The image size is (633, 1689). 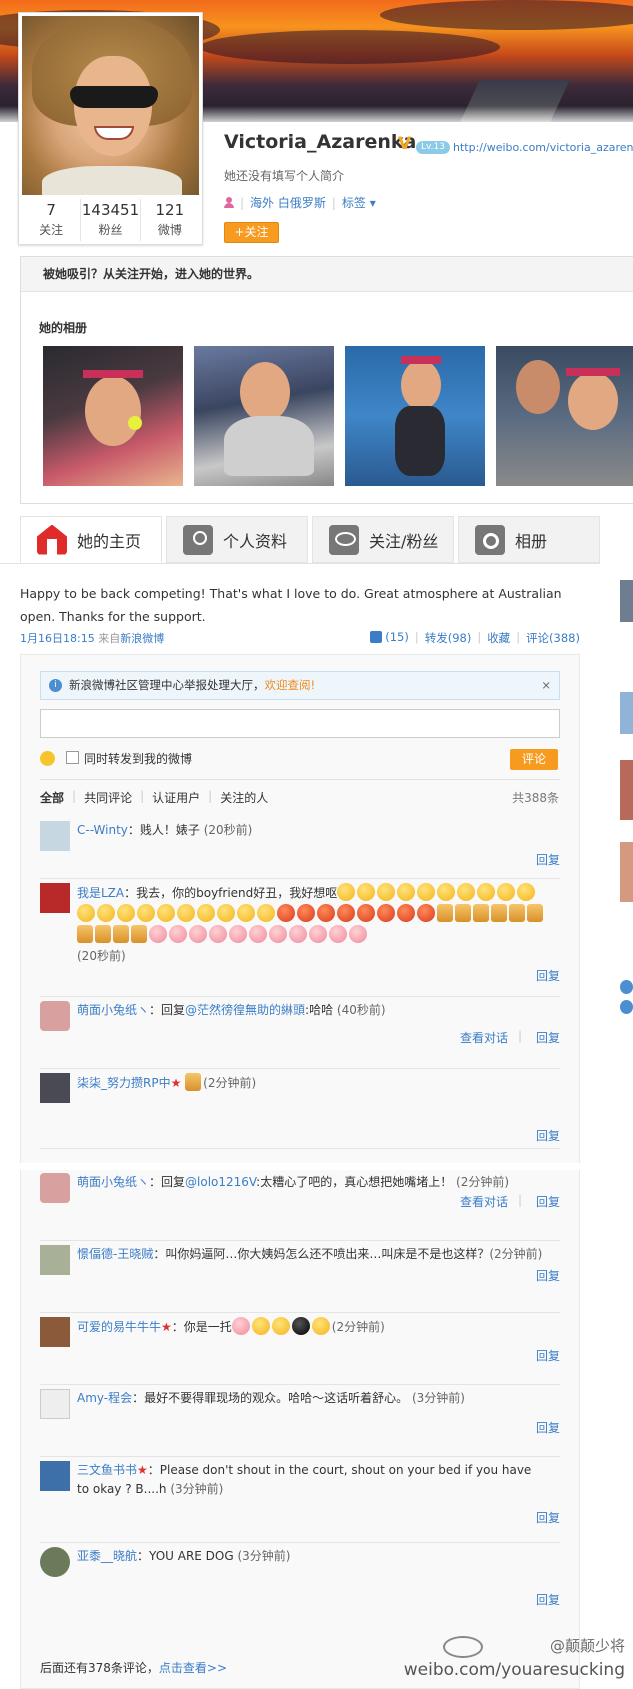 I want to click on comment-username: C--Winty, so click(x=102, y=830).